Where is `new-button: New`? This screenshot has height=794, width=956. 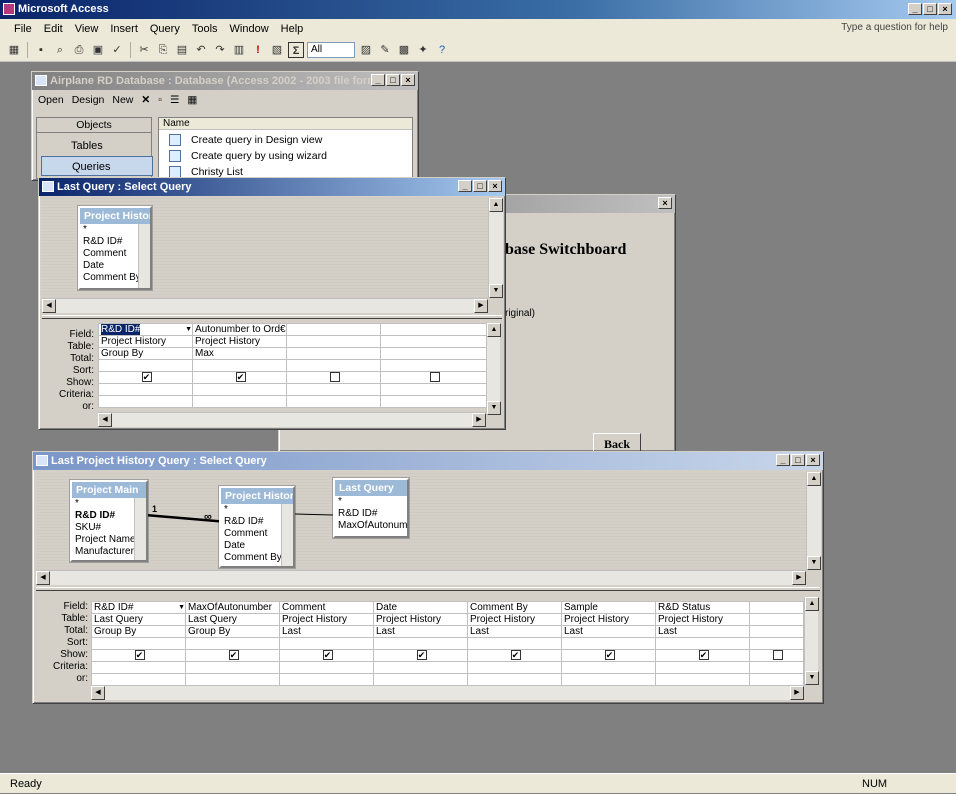 new-button: New is located at coordinates (122, 100).